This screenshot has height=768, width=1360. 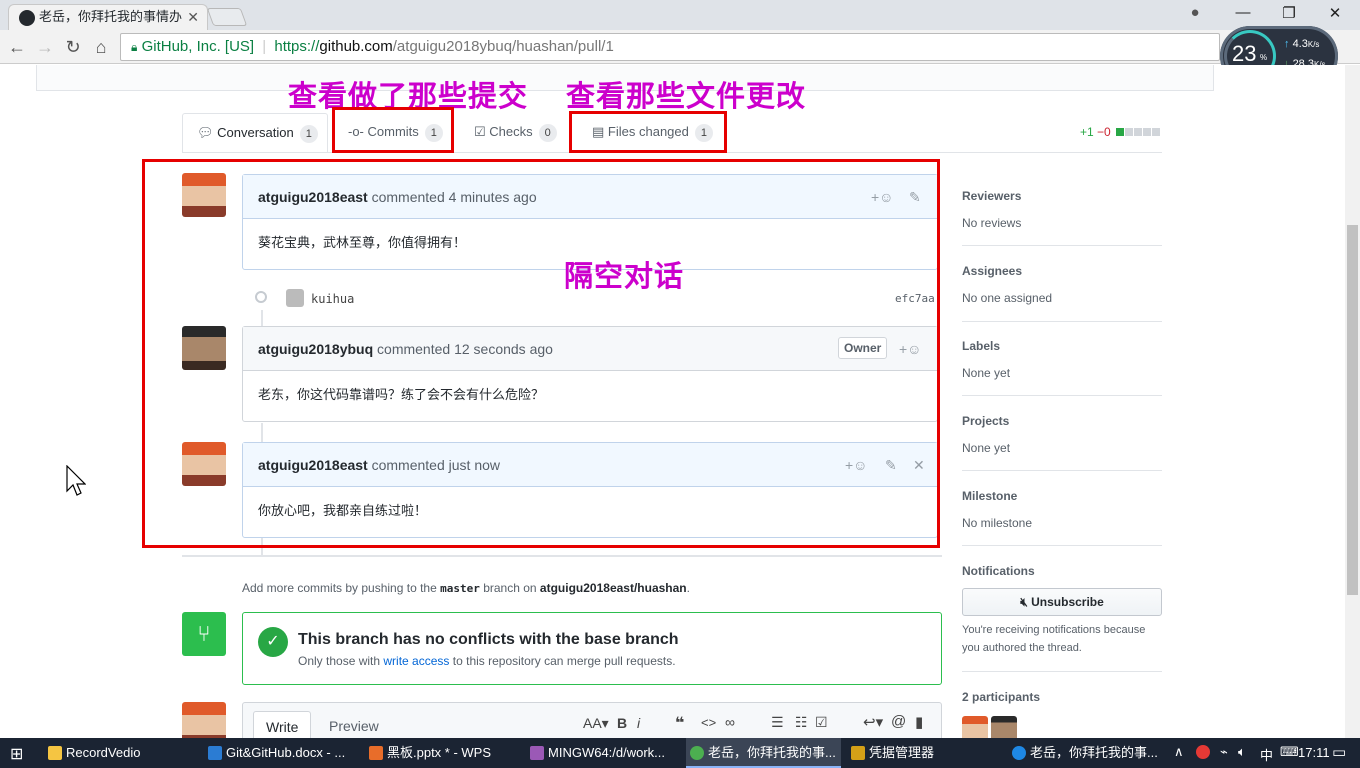 I want to click on tray-app-icon, so click(x=1203, y=752).